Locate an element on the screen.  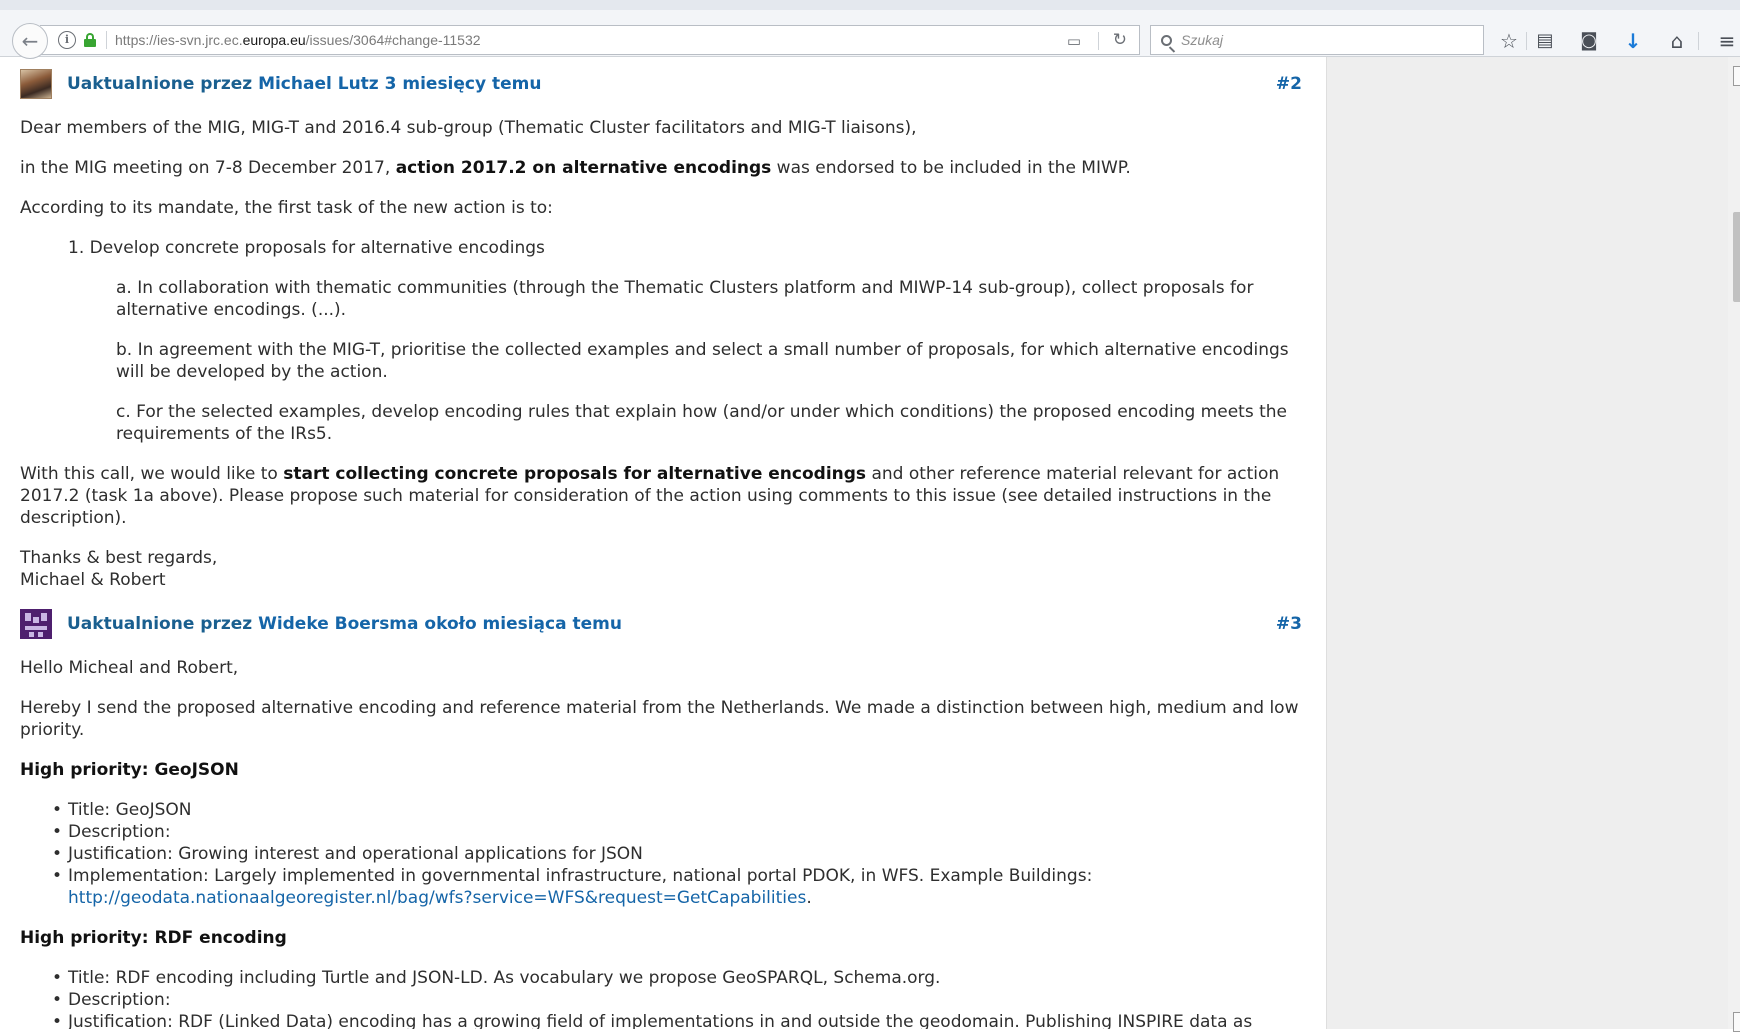
section-heading: High priority: GeoJSON is located at coordinates (129, 770).